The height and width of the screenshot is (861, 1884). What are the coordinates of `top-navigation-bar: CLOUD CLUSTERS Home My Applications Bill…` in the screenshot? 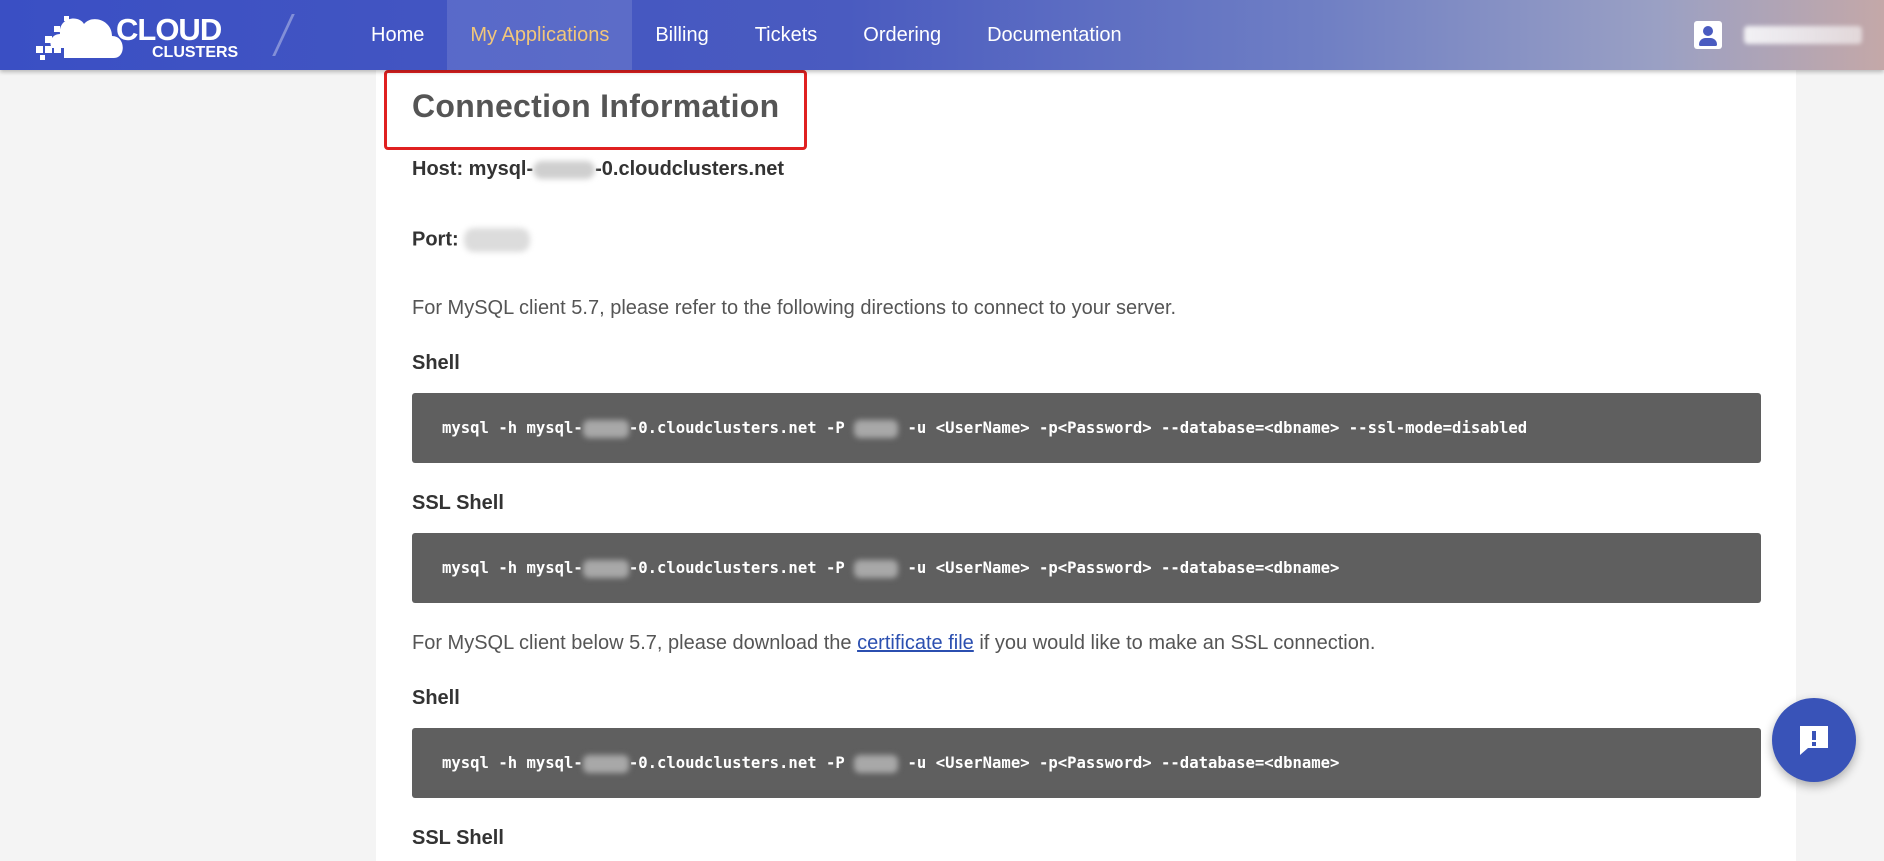 It's located at (942, 35).